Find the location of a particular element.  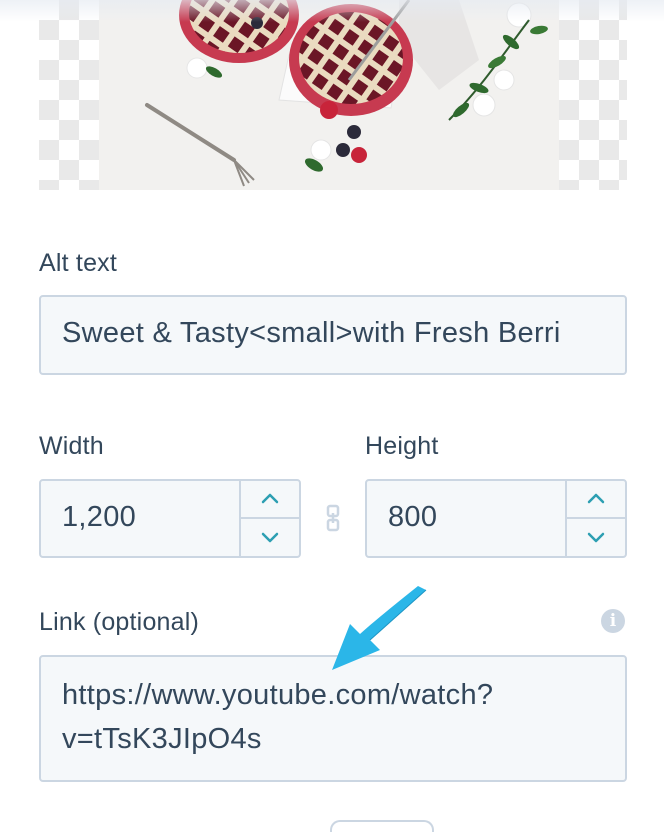

height-input: 800 is located at coordinates (496, 518).